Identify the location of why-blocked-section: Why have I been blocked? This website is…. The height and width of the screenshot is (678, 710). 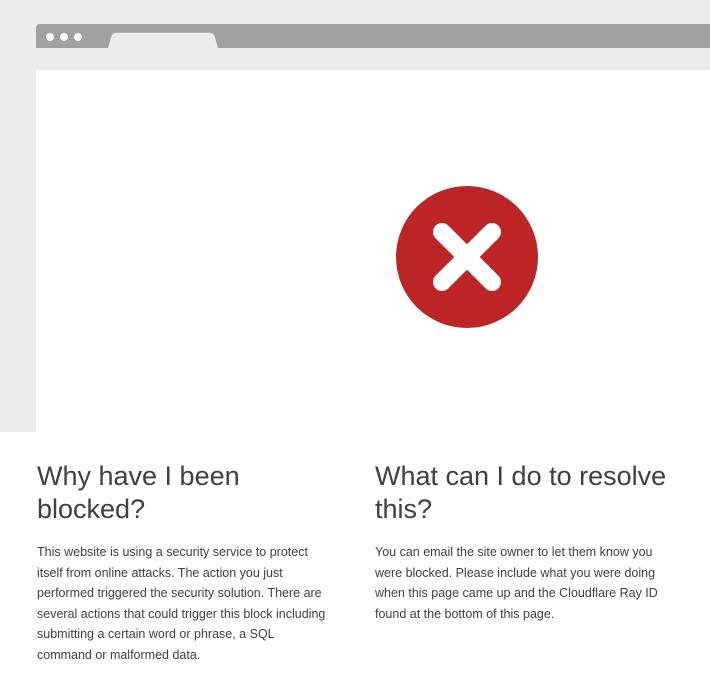
(183, 562).